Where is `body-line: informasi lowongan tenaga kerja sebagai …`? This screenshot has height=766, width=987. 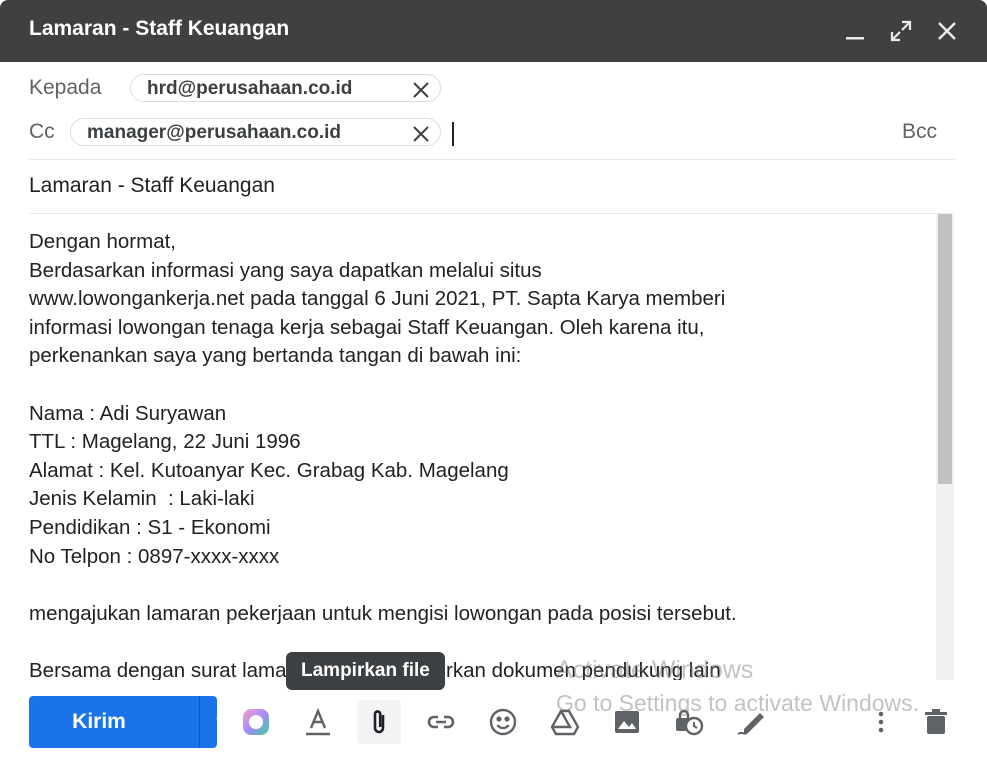 body-line: informasi lowongan tenaga kerja sebagai … is located at coordinates (367, 327).